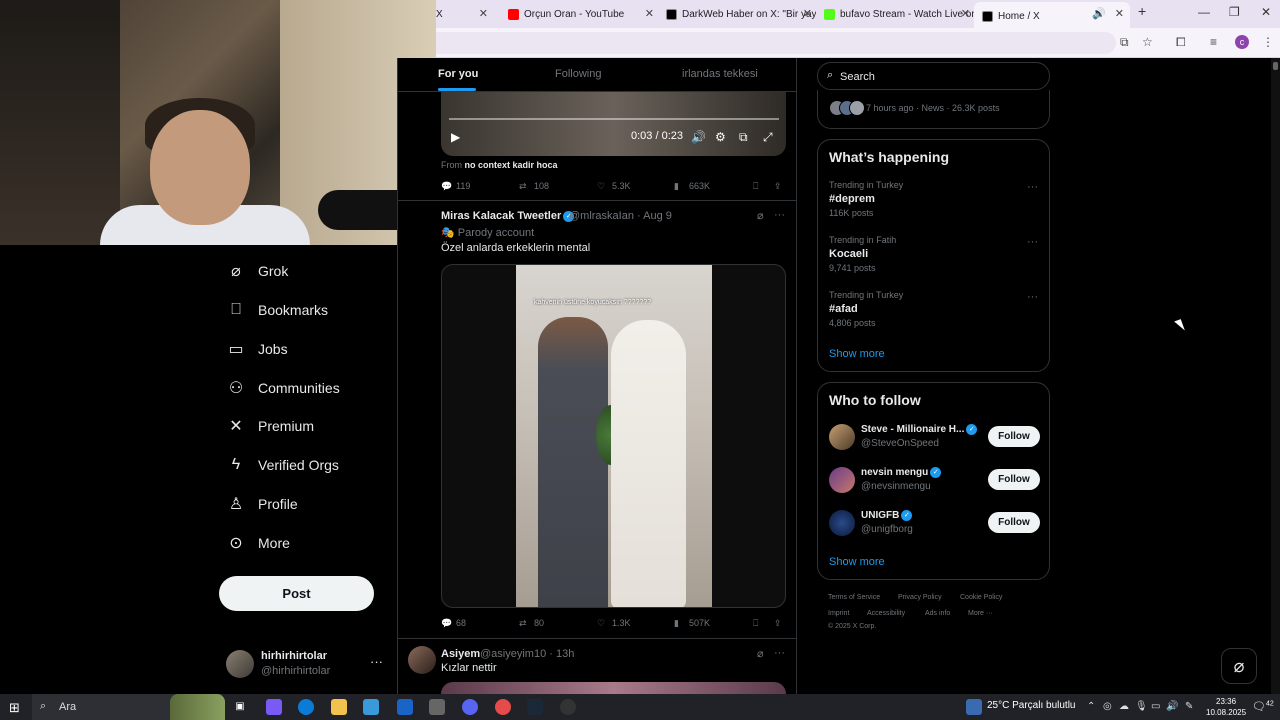 The height and width of the screenshot is (720, 1280). I want to click on footer-link-privacy: Privacy Policy, so click(920, 597).